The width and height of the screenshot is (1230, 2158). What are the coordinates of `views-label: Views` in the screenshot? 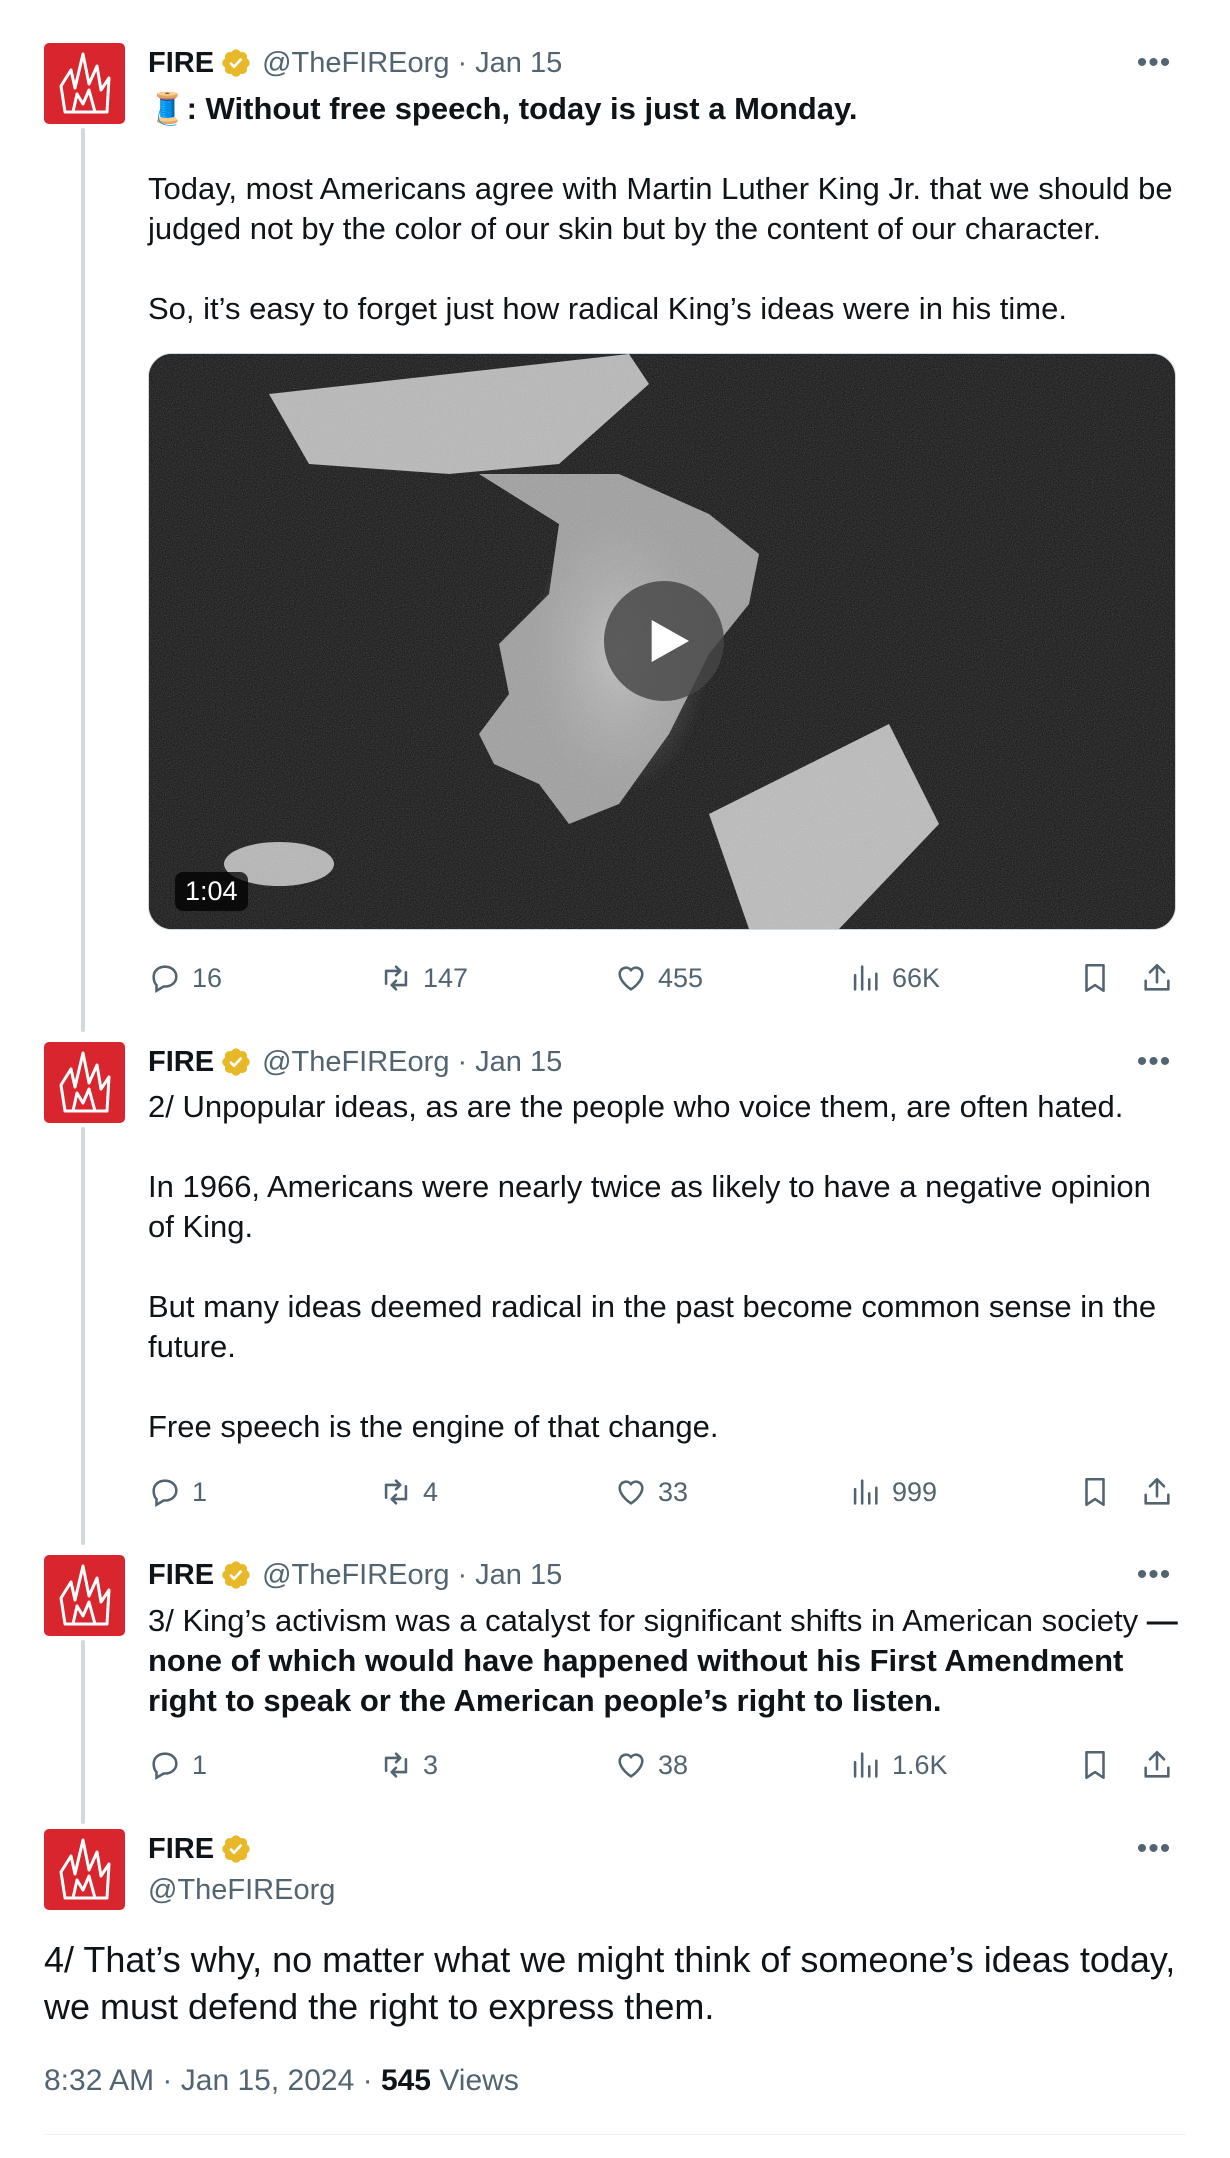 It's located at (479, 2080).